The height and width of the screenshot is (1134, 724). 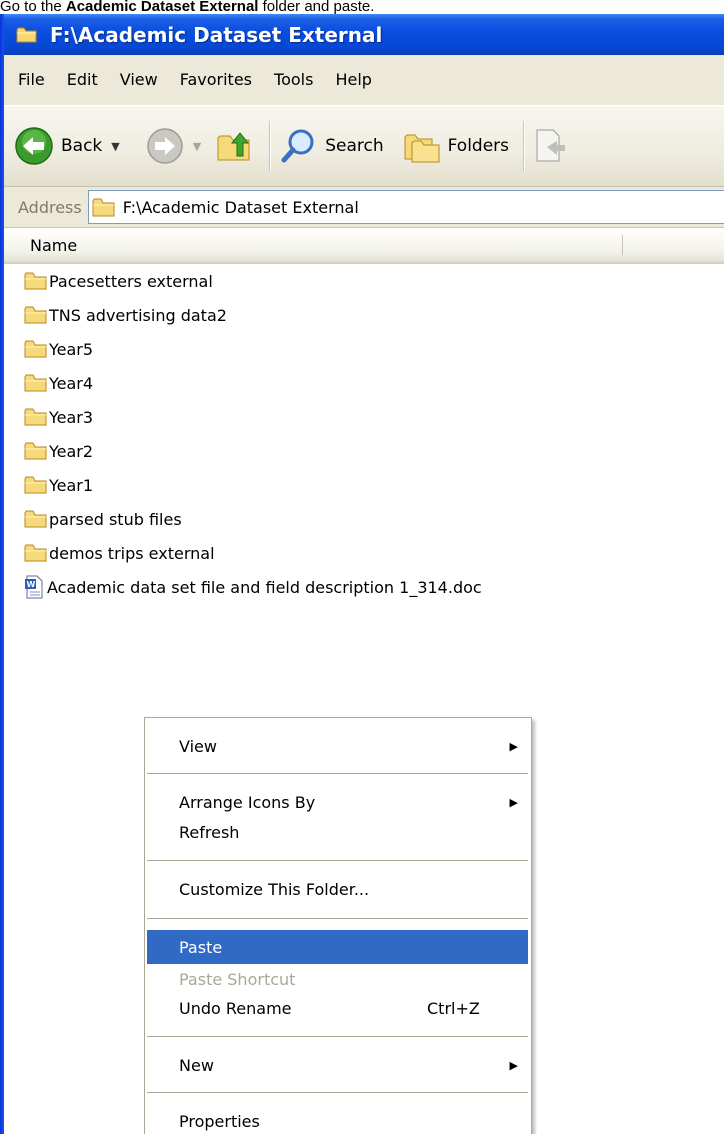 I want to click on move-to-button, so click(x=550, y=146).